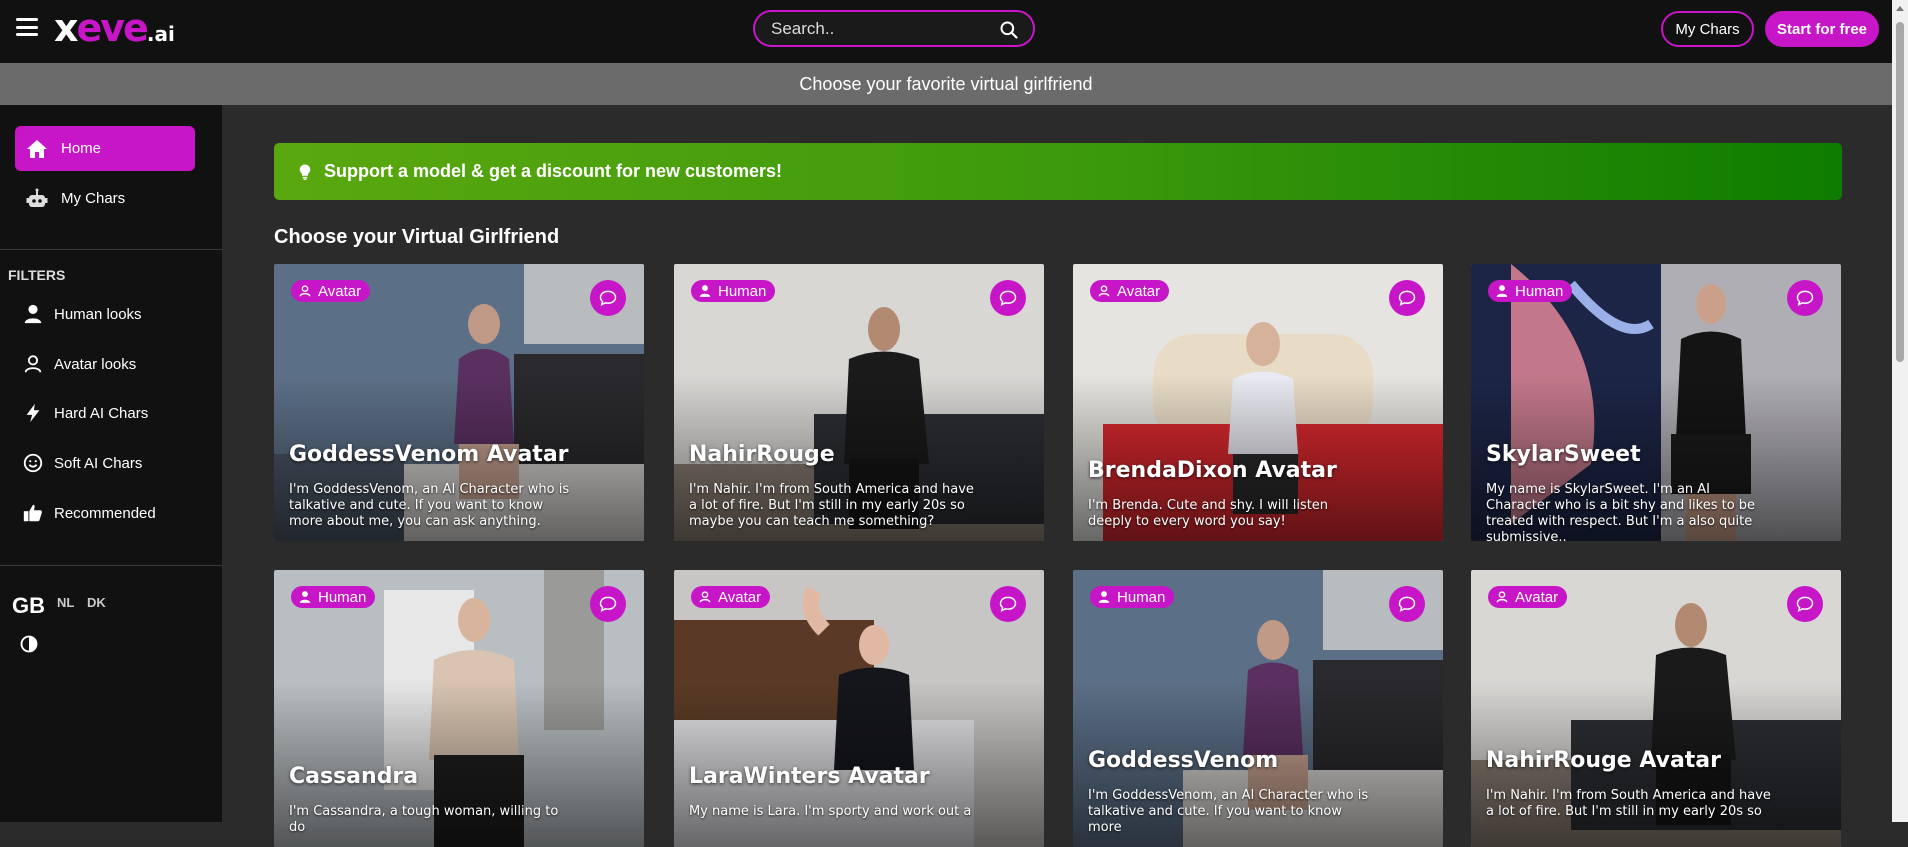 This screenshot has height=847, width=1908. What do you see at coordinates (417, 237) in the screenshot?
I see `section-title: Choose your Virtual Girlfriend` at bounding box center [417, 237].